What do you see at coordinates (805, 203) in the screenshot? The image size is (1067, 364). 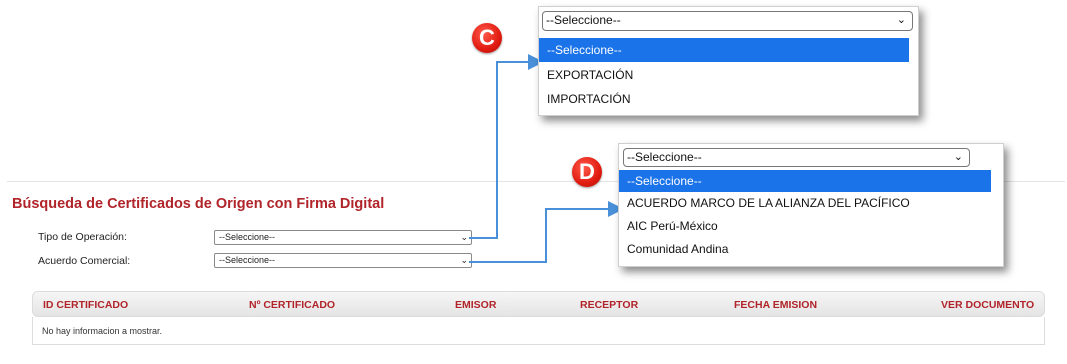 I see `dropdown-d-option: ACUERDO MARCO DE LA ALIANZA DEL PACÍFICO` at bounding box center [805, 203].